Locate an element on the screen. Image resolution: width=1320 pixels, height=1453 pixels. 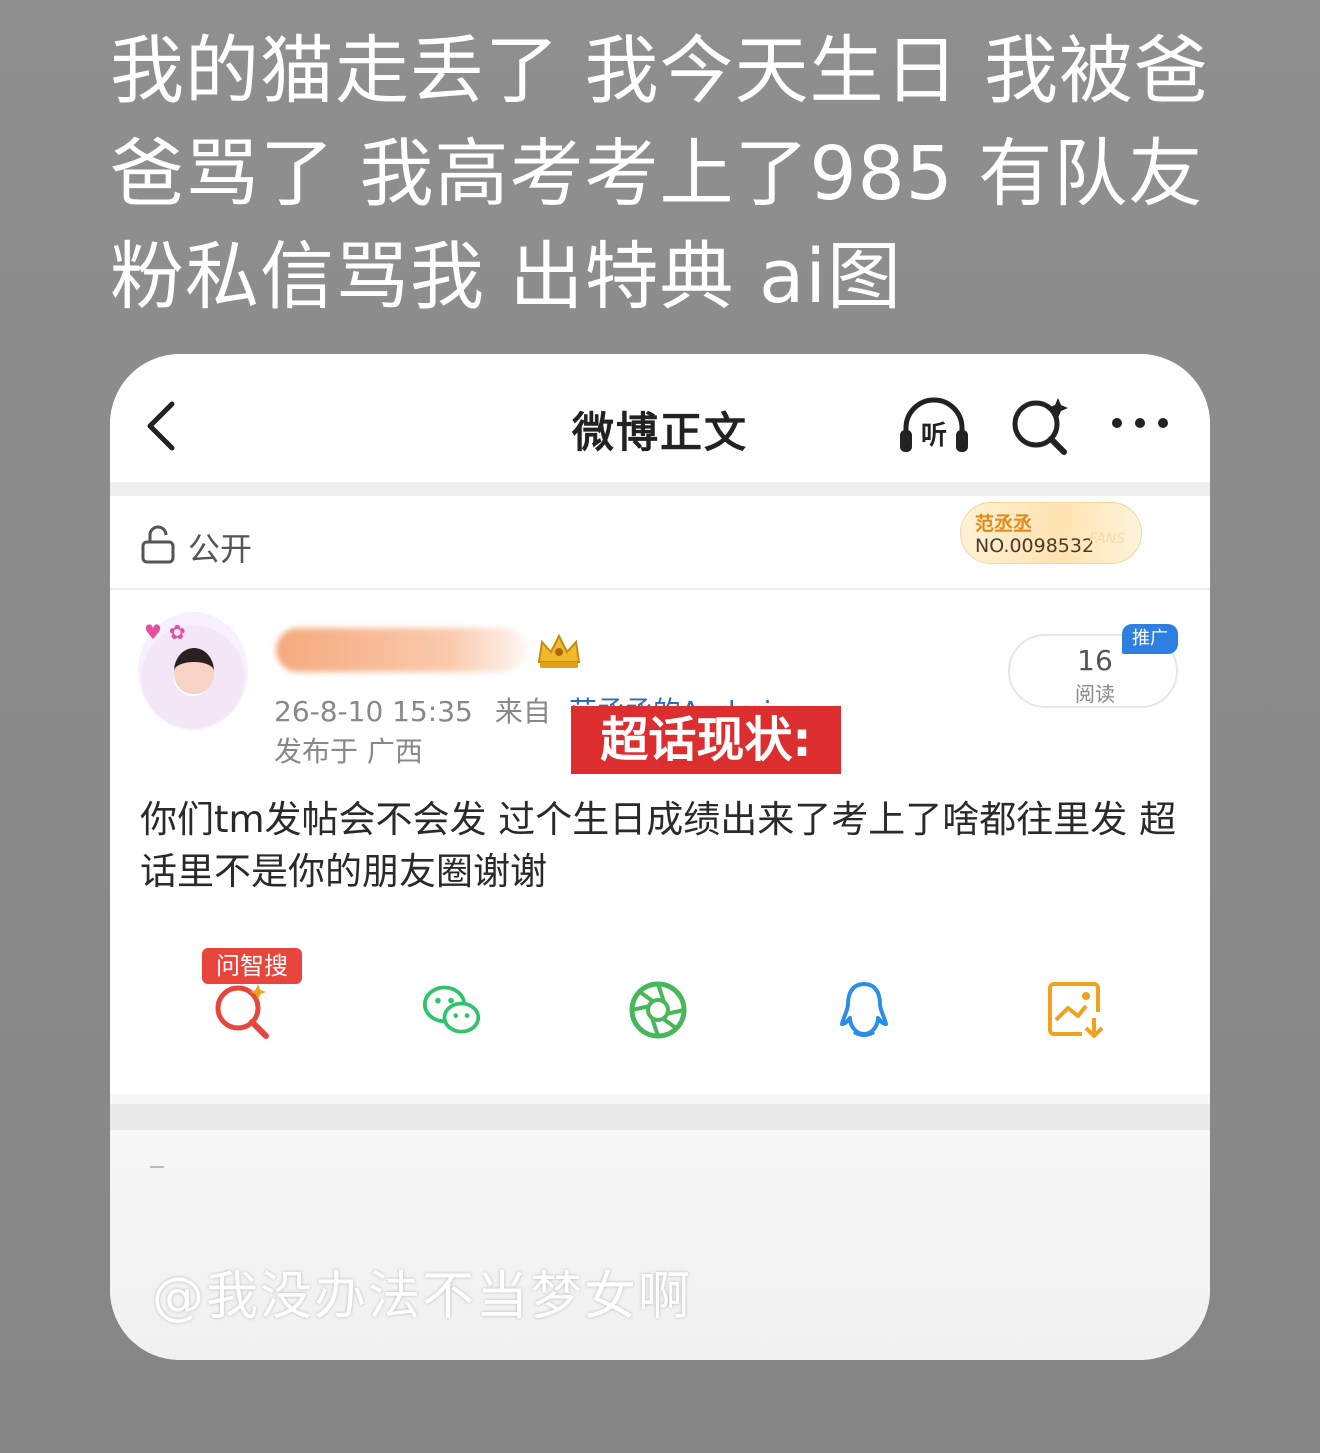
caption-line-2: 爸骂了 我高考考上了985 有队友 is located at coordinates (657, 174).